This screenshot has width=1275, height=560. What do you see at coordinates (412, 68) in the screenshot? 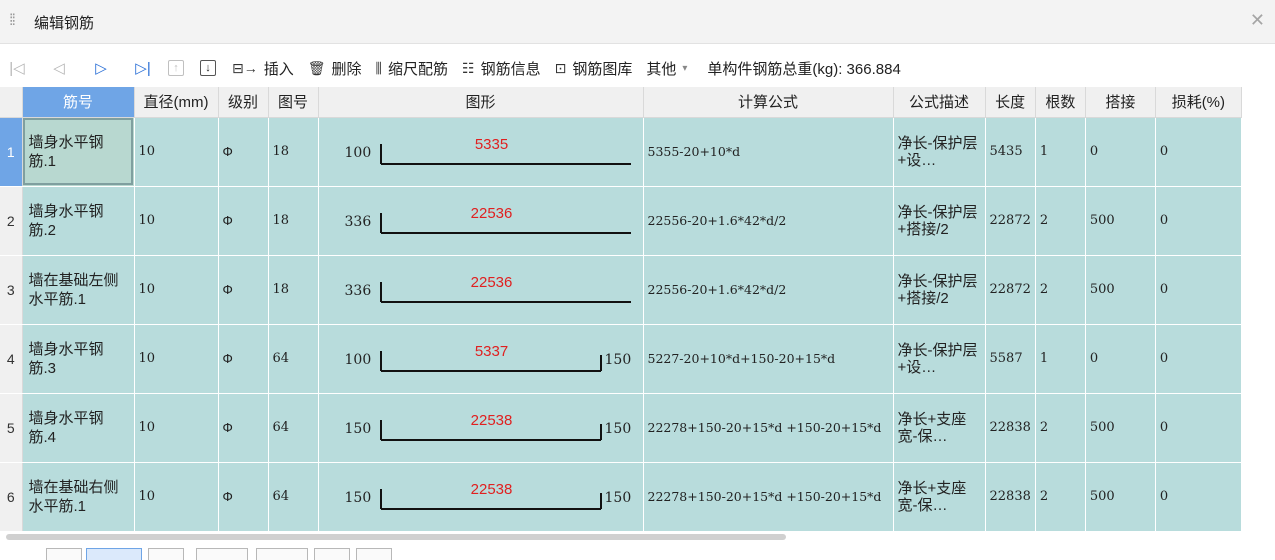
I see `scale-rebar-button: ⫼ 缩尺配筋` at bounding box center [412, 68].